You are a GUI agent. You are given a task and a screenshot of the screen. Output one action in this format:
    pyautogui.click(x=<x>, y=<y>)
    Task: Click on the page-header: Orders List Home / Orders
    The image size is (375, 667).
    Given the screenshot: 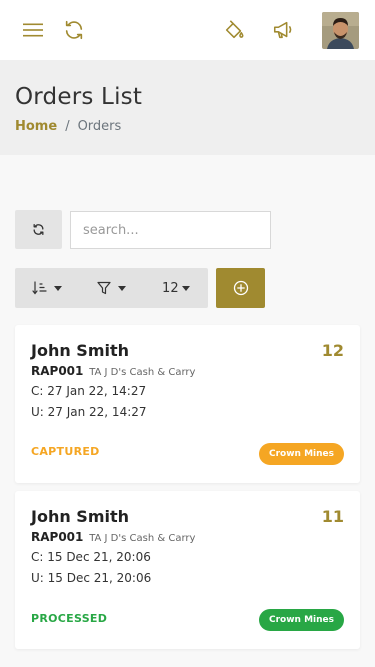 What is the action you would take?
    pyautogui.click(x=187, y=107)
    